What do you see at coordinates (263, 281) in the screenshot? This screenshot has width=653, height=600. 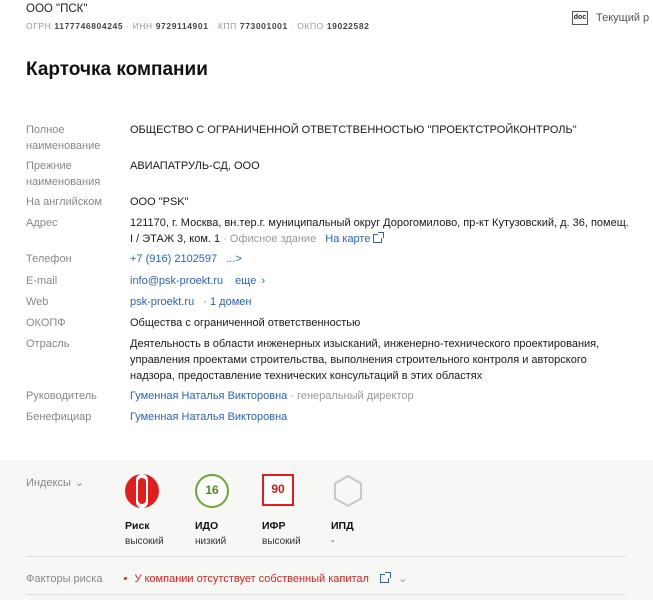 I see `chevron-right-icon: ›` at bounding box center [263, 281].